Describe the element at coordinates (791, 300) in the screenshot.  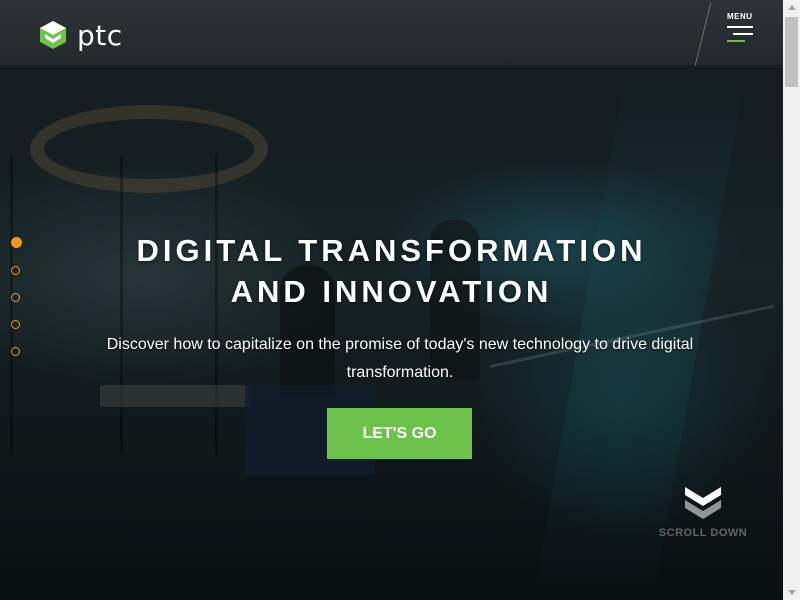
I see `vertical-scrollbar` at that location.